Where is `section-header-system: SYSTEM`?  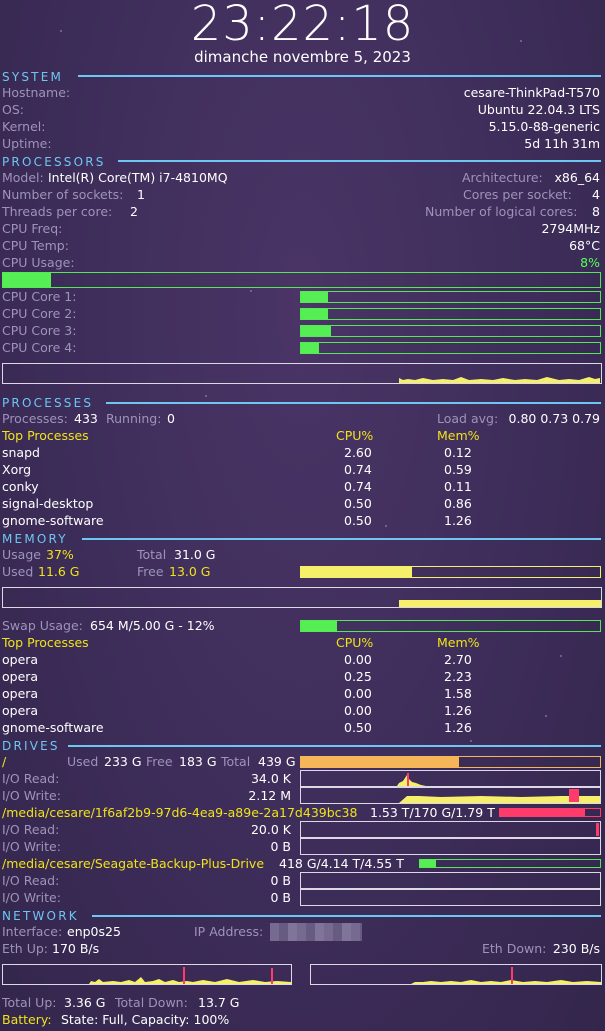 section-header-system: SYSTEM is located at coordinates (33, 77).